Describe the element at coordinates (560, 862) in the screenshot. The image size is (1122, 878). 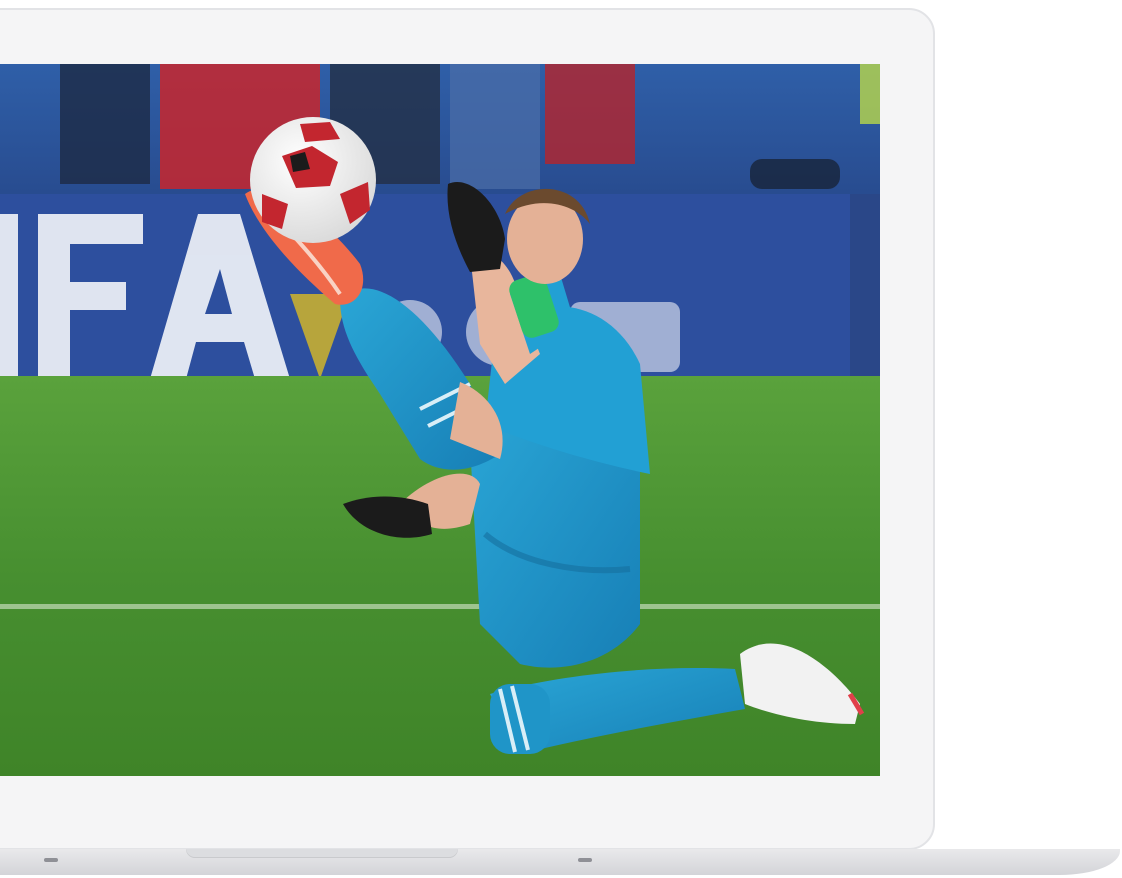
I see `laptop-base` at that location.